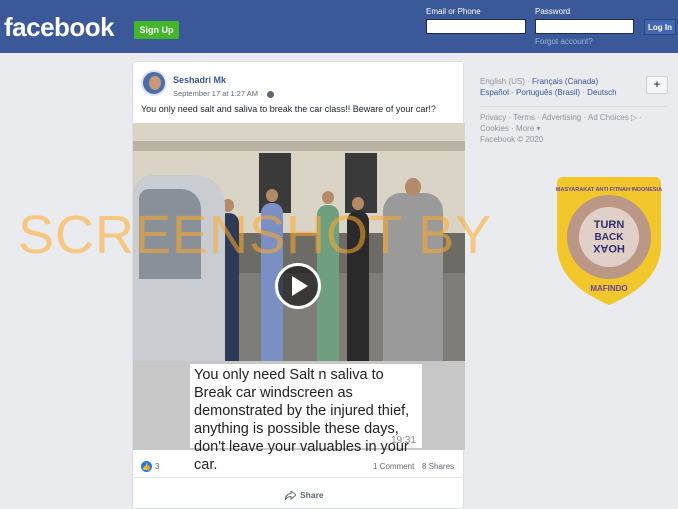 This screenshot has height=509, width=678. I want to click on language-link: Deutsch, so click(601, 92).